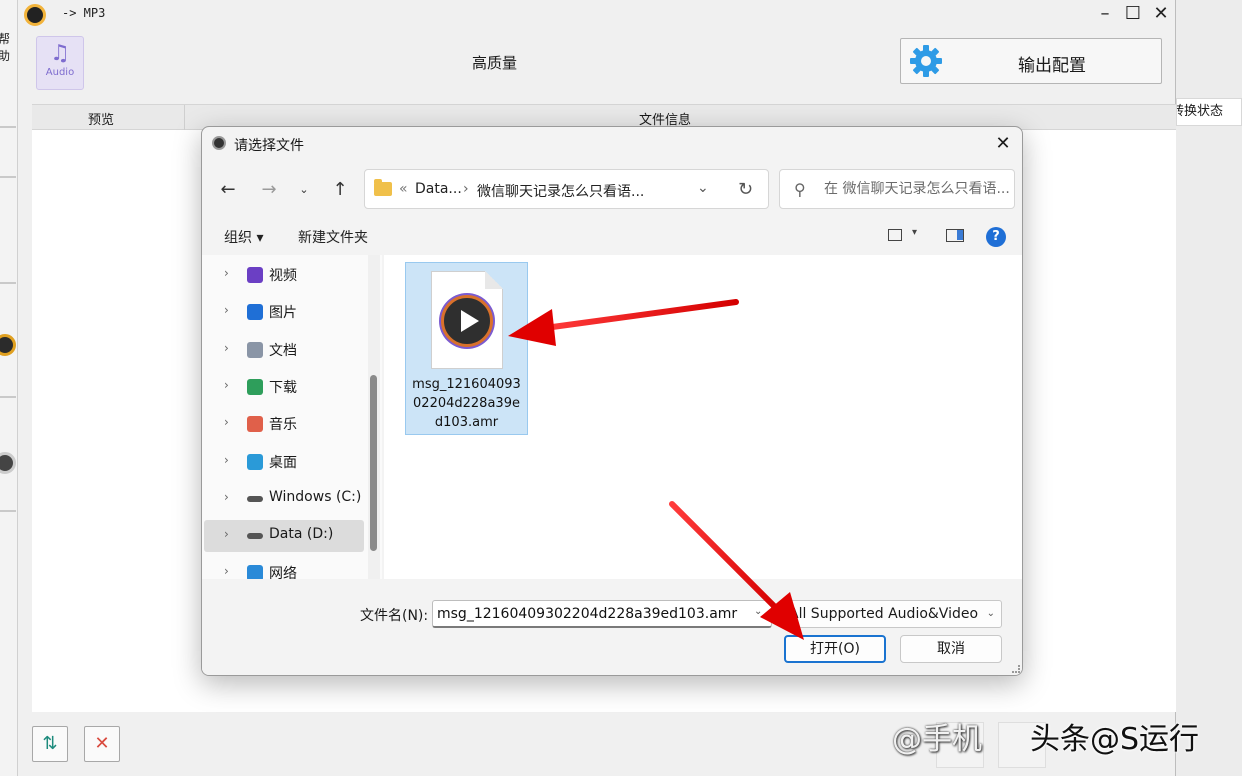  I want to click on headphones-icon, so click(8, 463).